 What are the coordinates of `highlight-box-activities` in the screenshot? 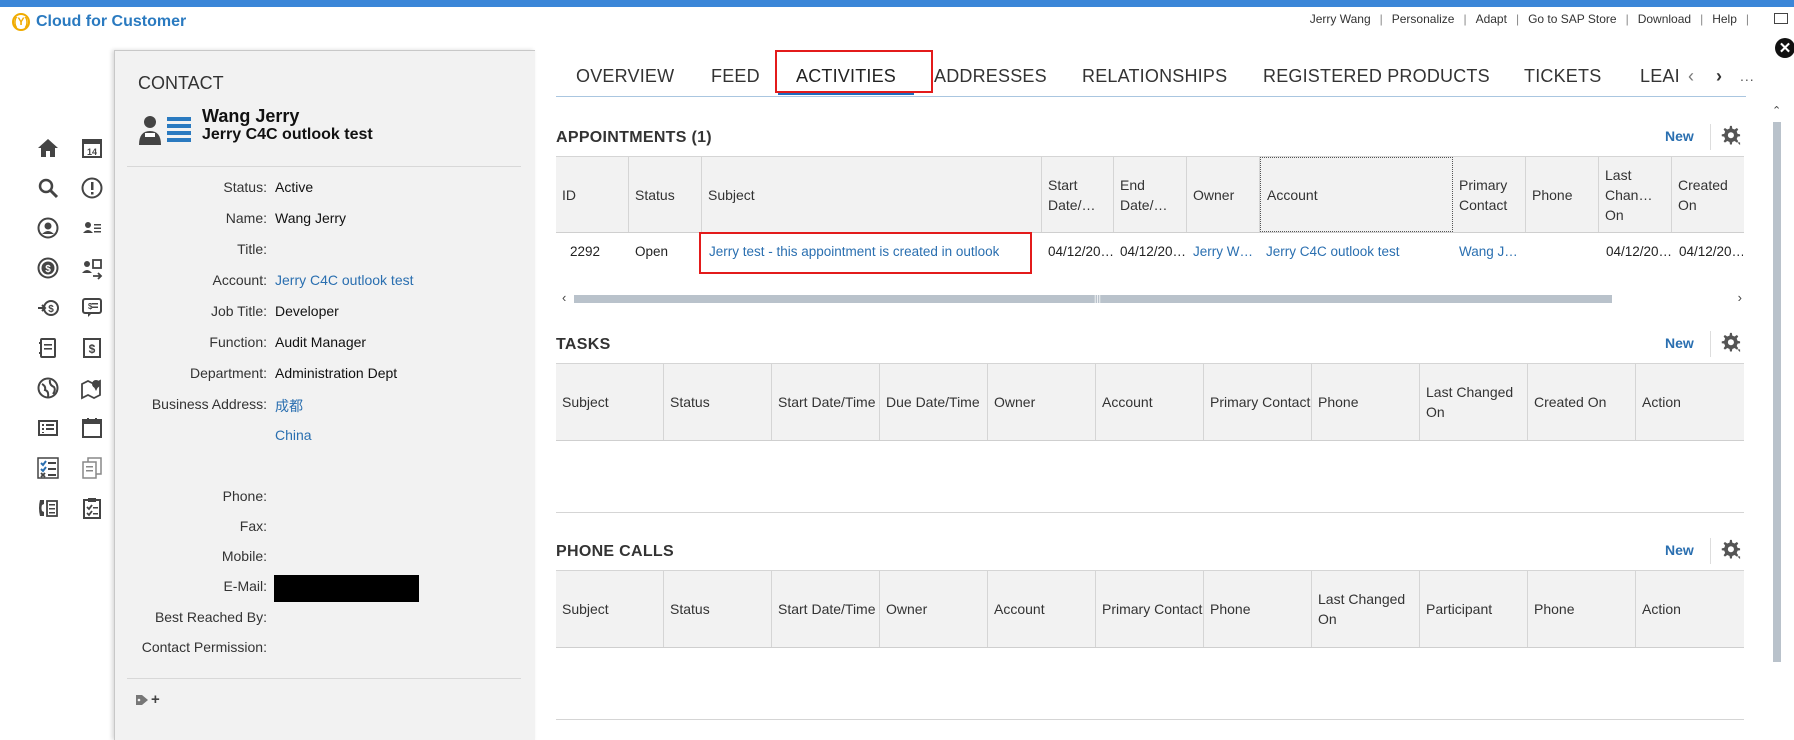 It's located at (854, 71).